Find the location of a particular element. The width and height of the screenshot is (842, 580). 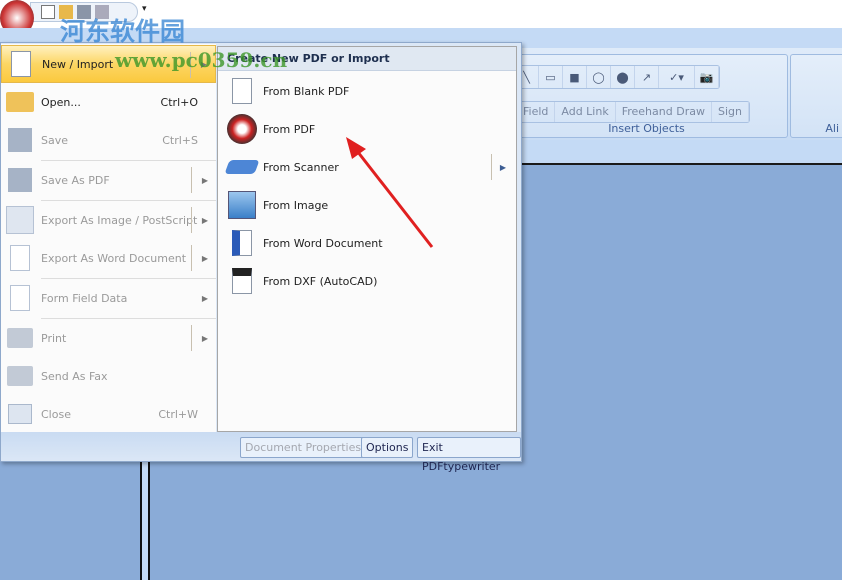

menu-item-export-image: Export As Image / PostScript ▶ is located at coordinates (108, 220).